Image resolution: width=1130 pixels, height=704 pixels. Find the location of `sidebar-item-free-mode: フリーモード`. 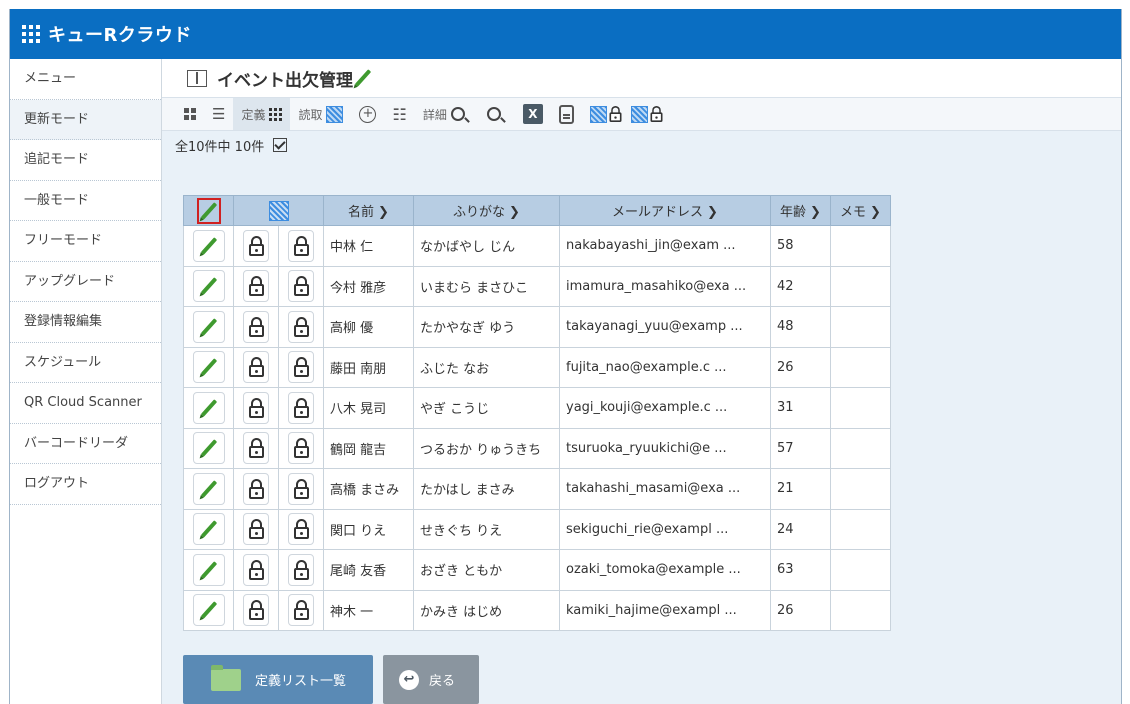

sidebar-item-free-mode: フリーモード is located at coordinates (85, 241).